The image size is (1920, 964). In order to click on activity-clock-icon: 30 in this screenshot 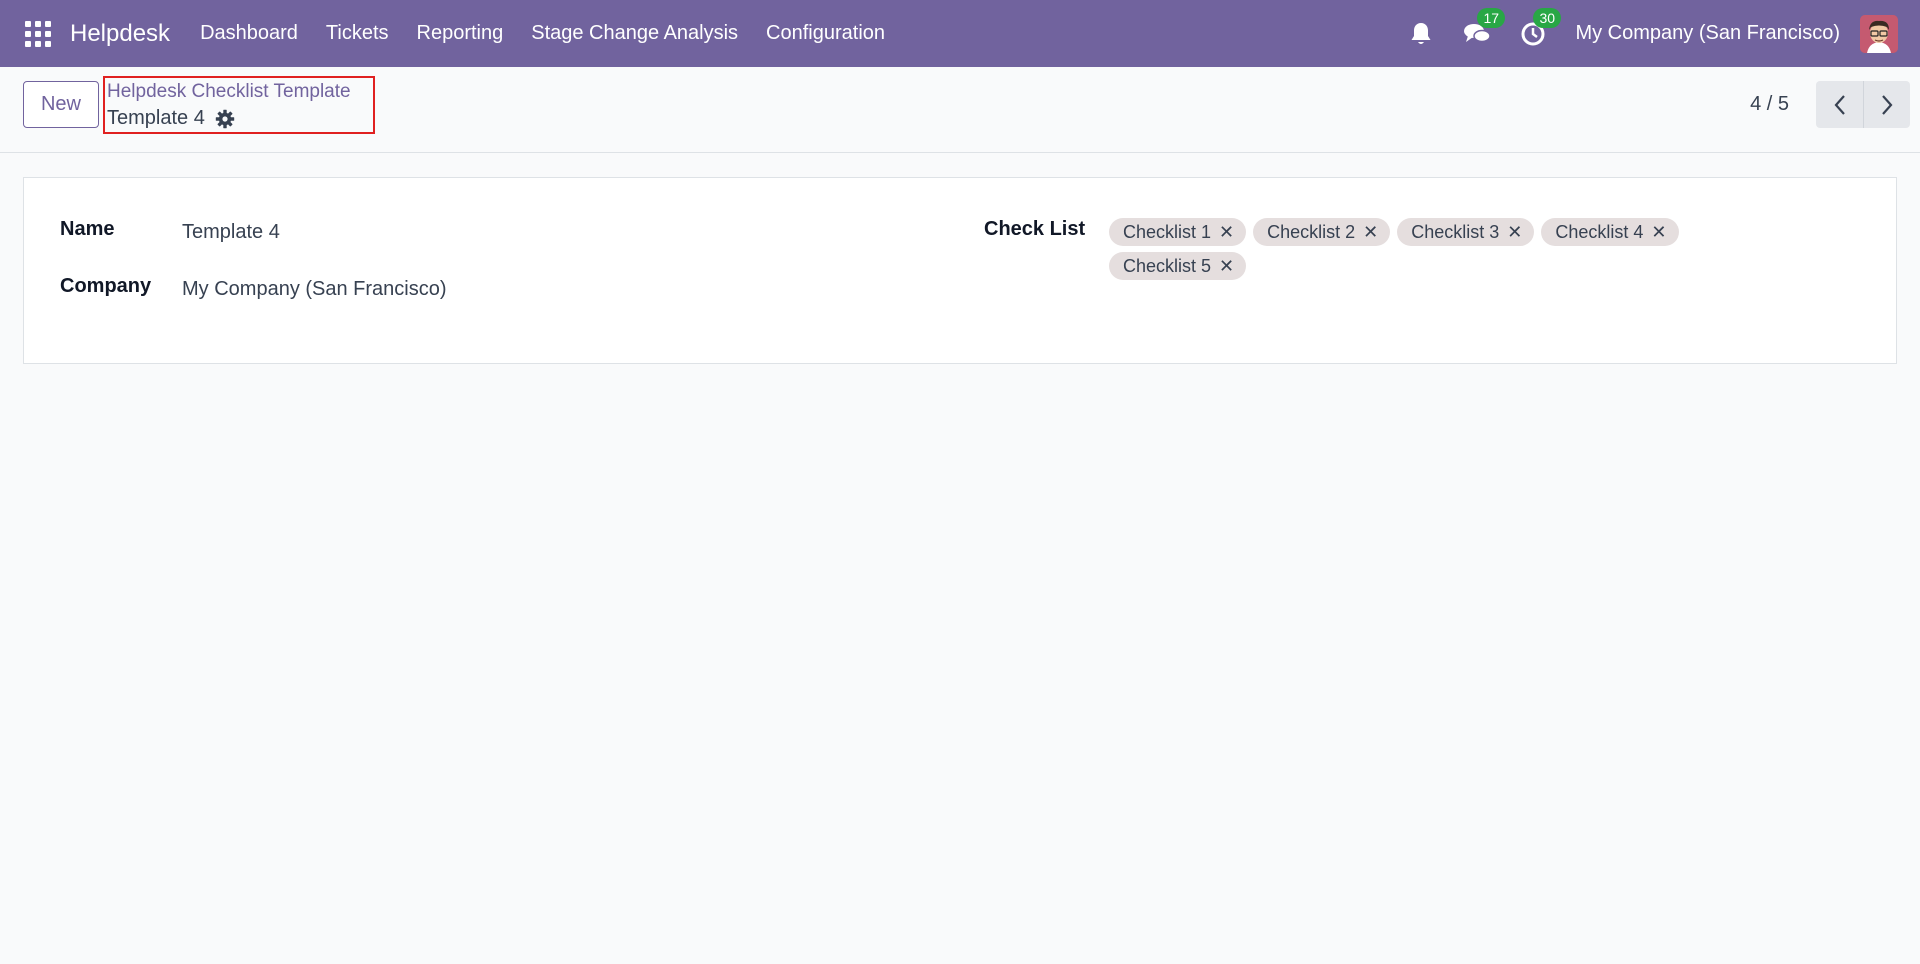, I will do `click(1540, 27)`.